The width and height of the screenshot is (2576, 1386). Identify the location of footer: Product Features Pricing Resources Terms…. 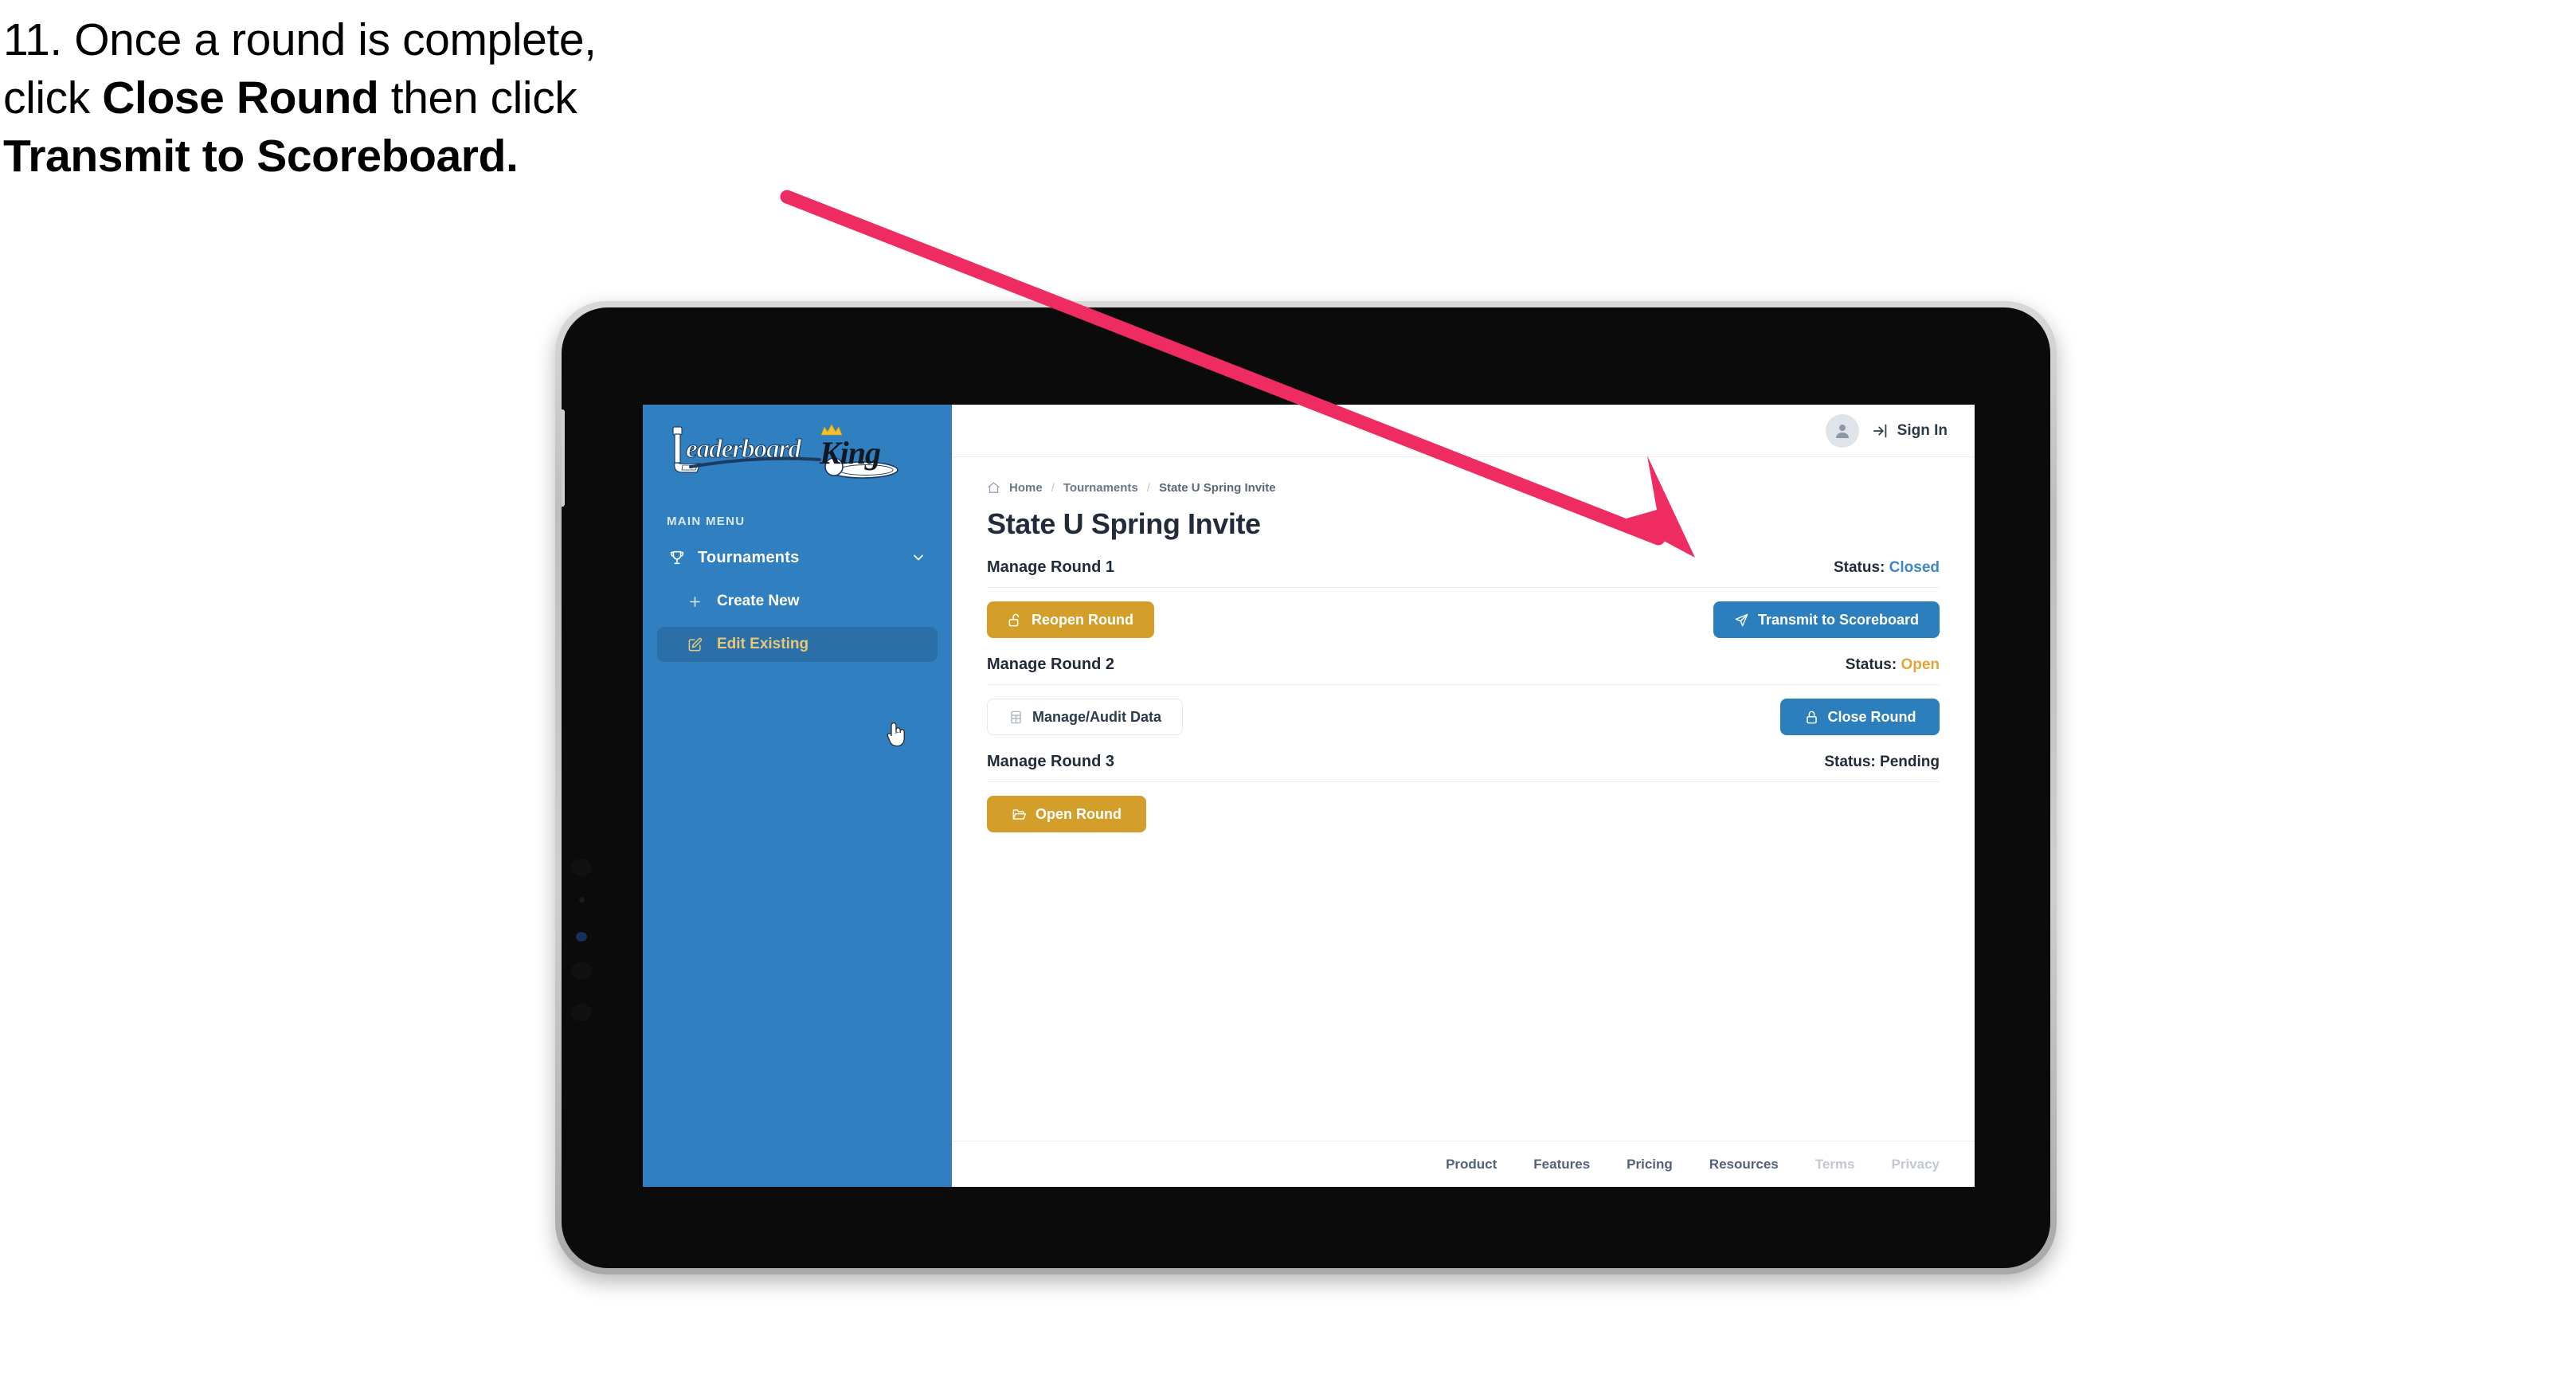
(1463, 1164).